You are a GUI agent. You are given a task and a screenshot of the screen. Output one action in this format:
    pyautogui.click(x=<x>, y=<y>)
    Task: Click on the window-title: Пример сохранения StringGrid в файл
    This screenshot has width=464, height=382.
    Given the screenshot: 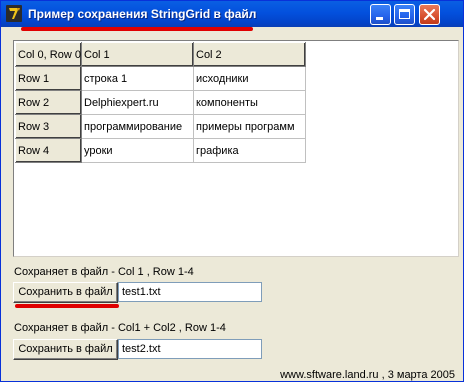 What is the action you would take?
    pyautogui.click(x=142, y=14)
    